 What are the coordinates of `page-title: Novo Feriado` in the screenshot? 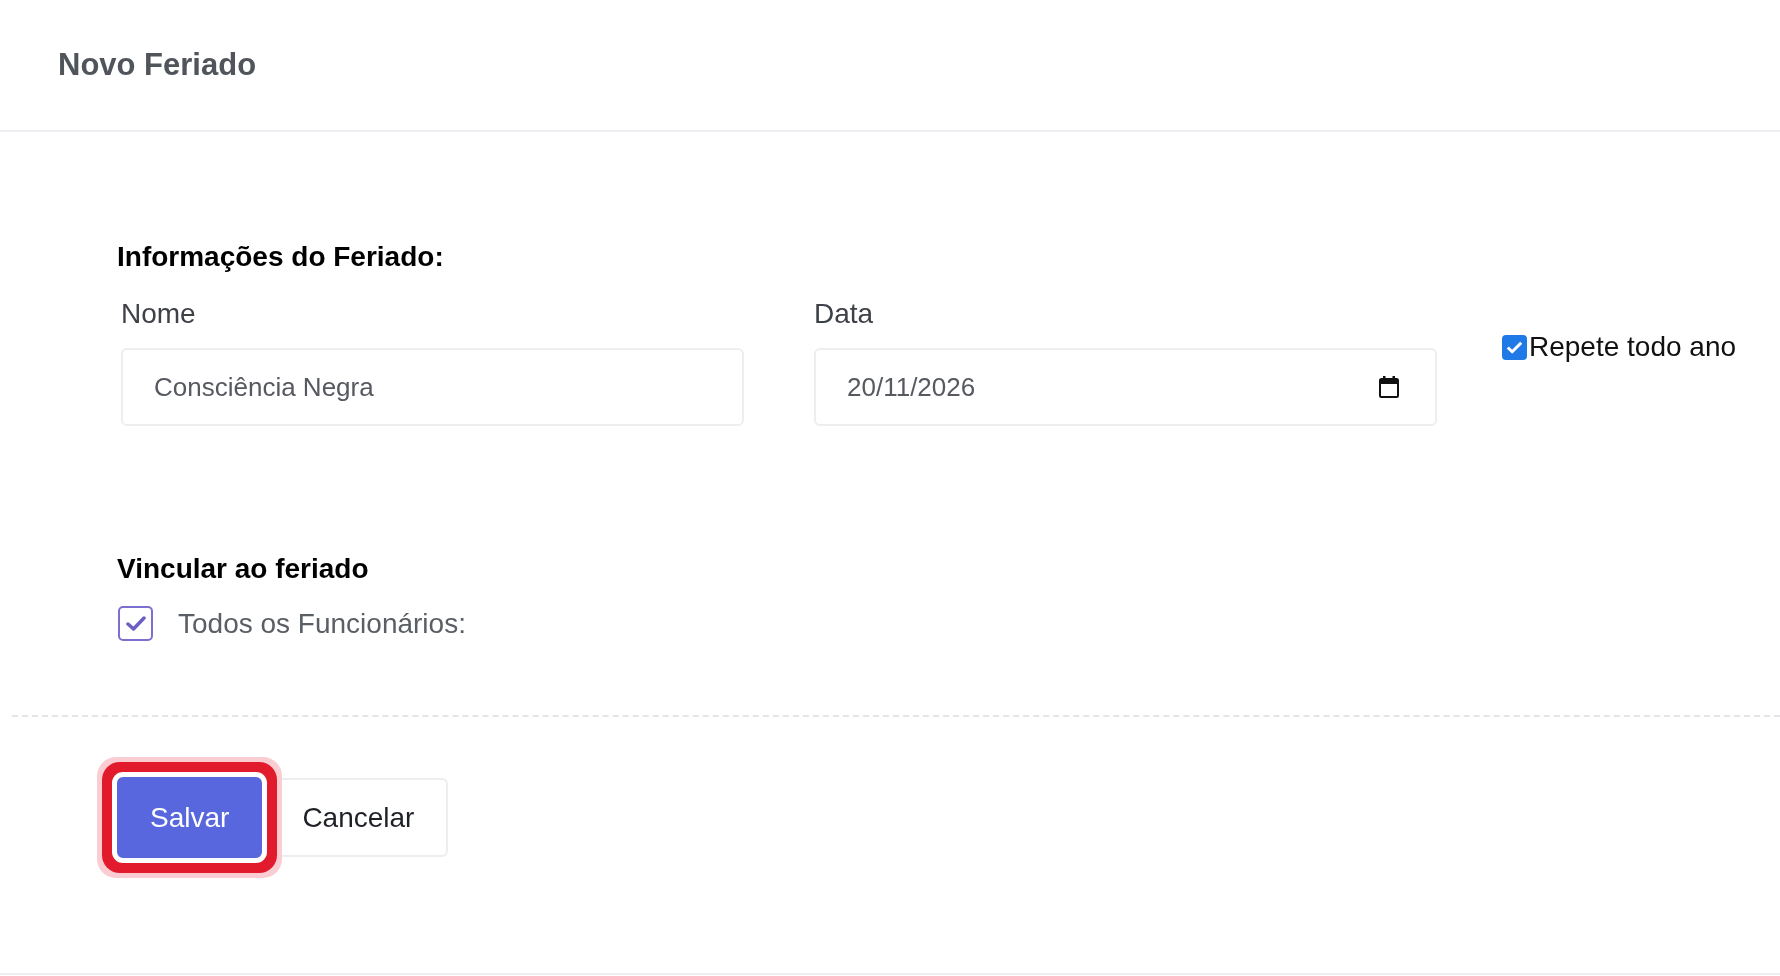 It's located at (157, 65).